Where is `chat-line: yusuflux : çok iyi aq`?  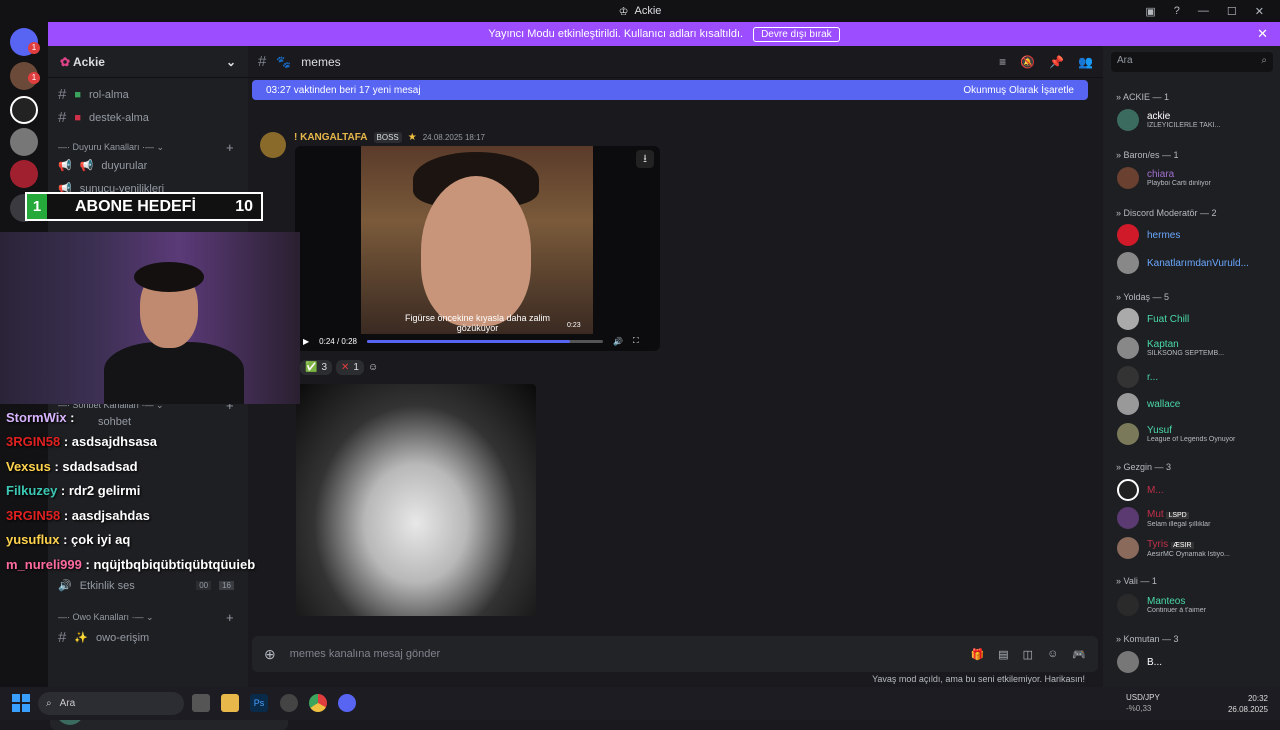 chat-line: yusuflux : çok iyi aq is located at coordinates (68, 539).